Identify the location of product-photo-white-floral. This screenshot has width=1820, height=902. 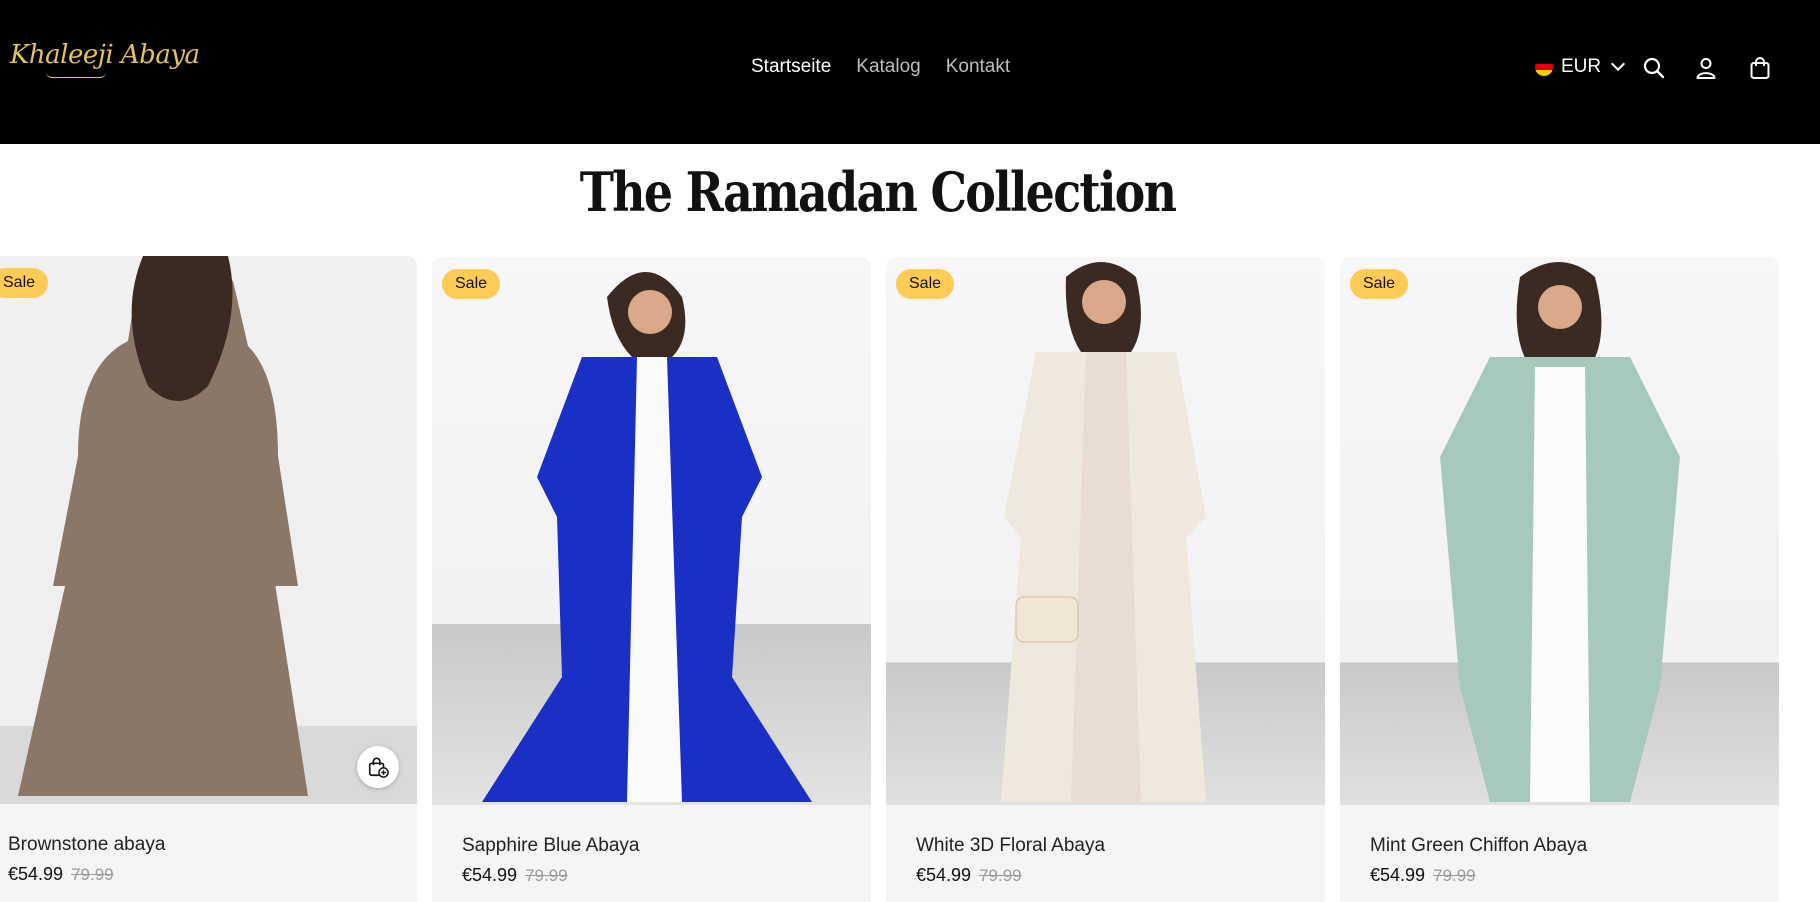
(1103, 532).